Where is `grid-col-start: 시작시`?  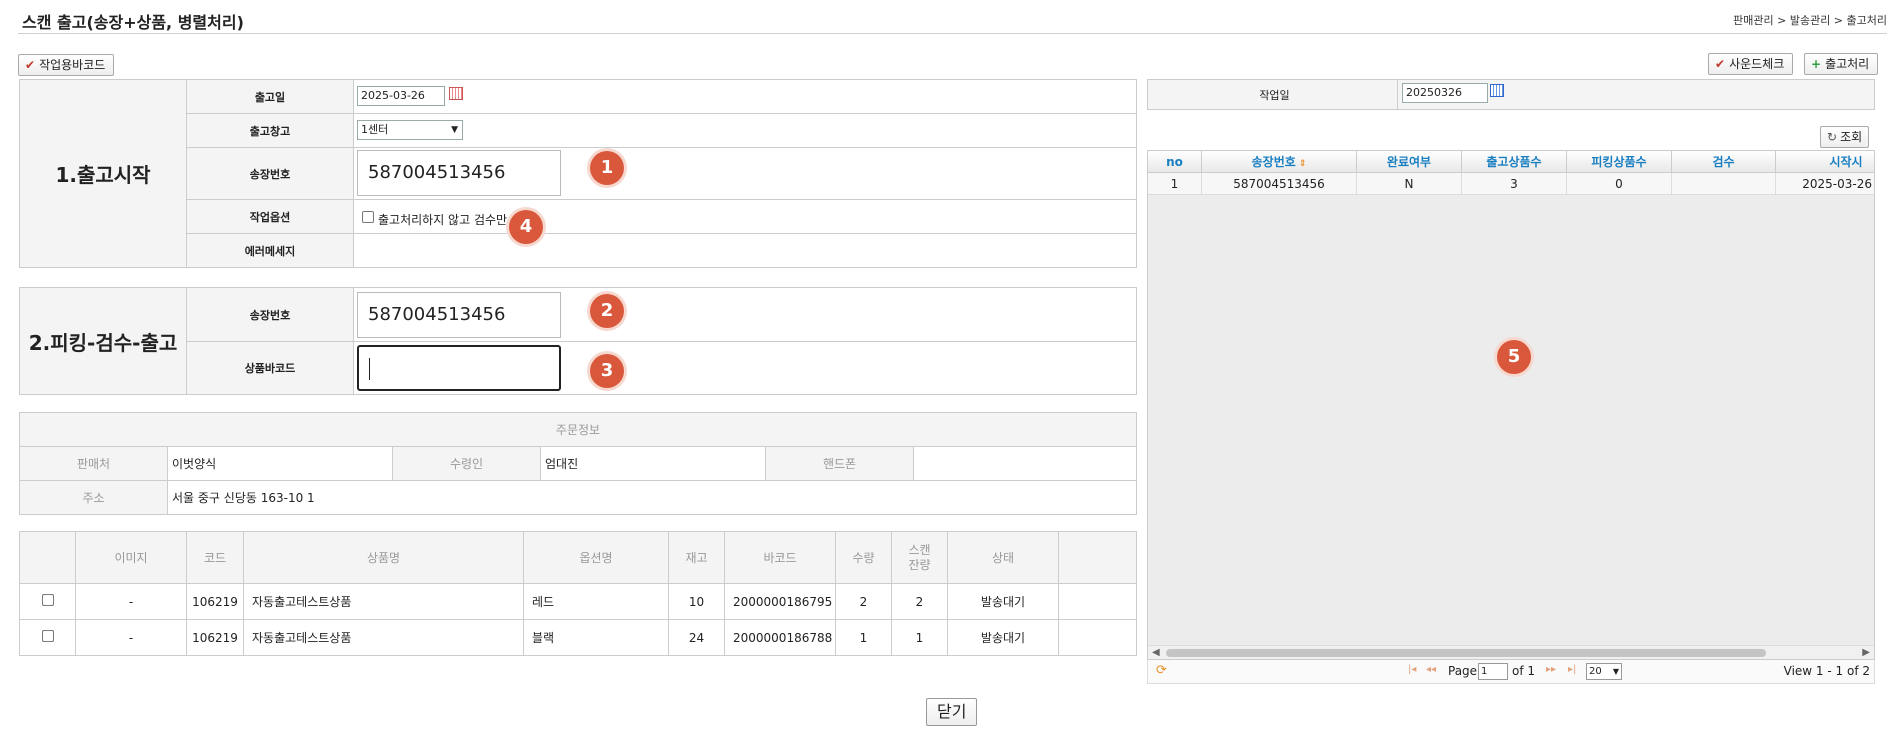
grid-col-start: 시작시 is located at coordinates (1825, 161).